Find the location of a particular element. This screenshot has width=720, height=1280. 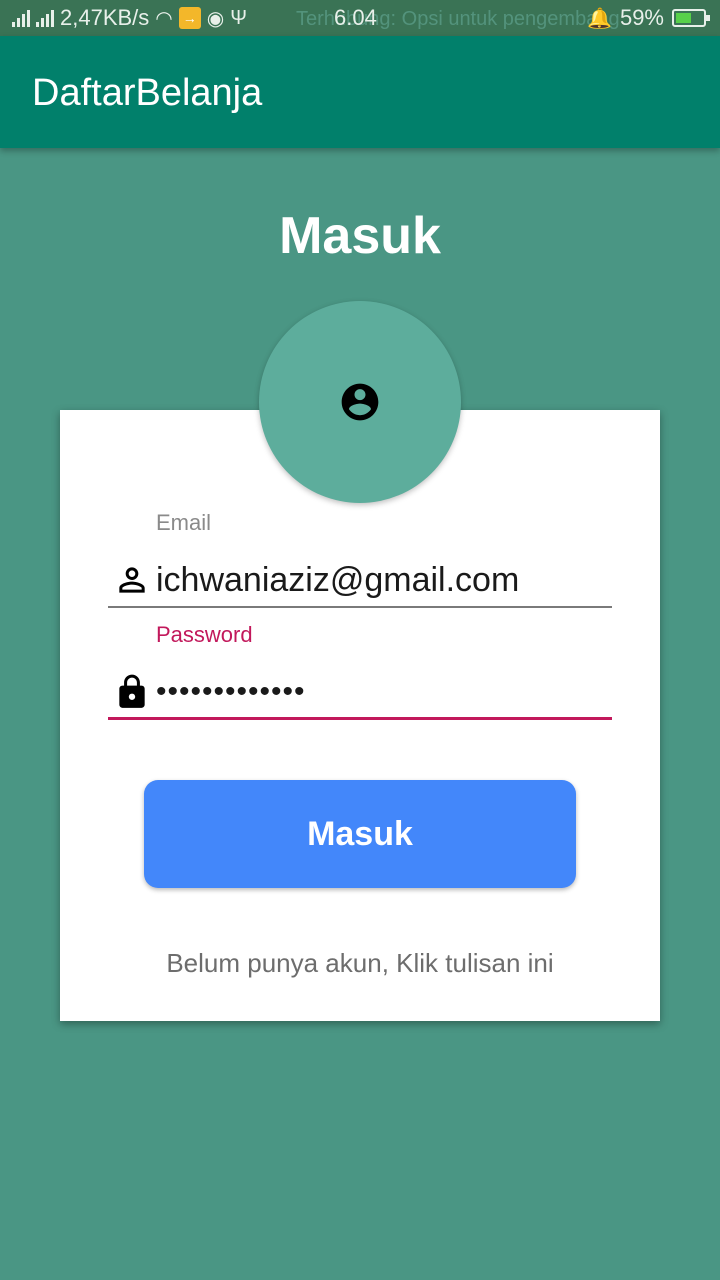

wifi-icon: ◠ is located at coordinates (164, 18).